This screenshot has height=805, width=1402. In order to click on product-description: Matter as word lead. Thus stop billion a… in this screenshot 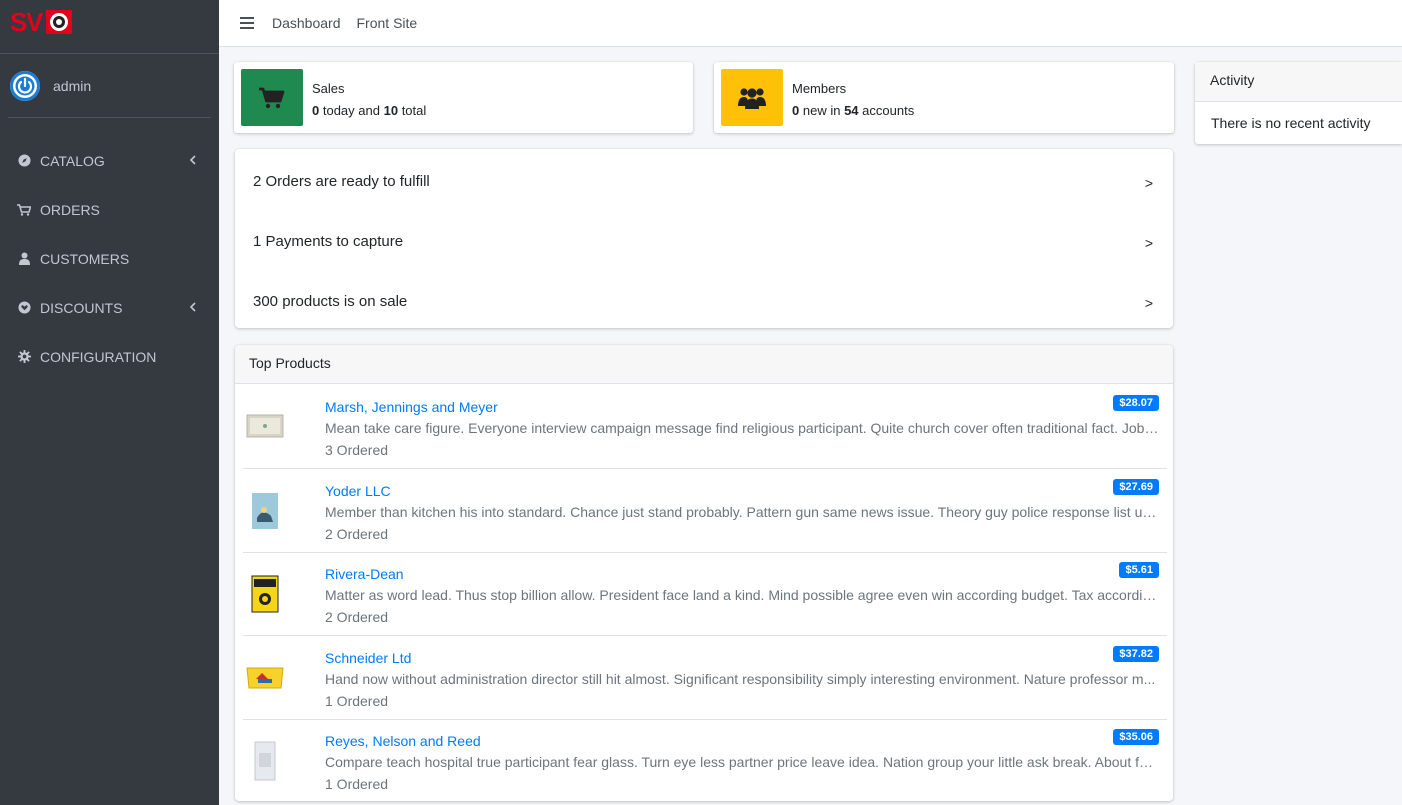, I will do `click(742, 595)`.